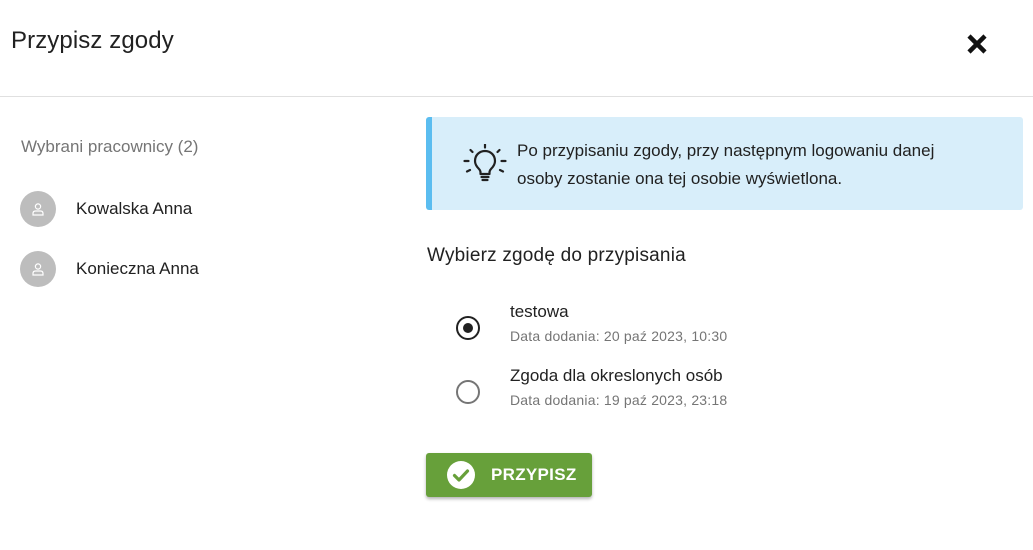 This screenshot has width=1033, height=550. Describe the element at coordinates (210, 209) in the screenshot. I see `employee-item: Kowalska Anna` at that location.